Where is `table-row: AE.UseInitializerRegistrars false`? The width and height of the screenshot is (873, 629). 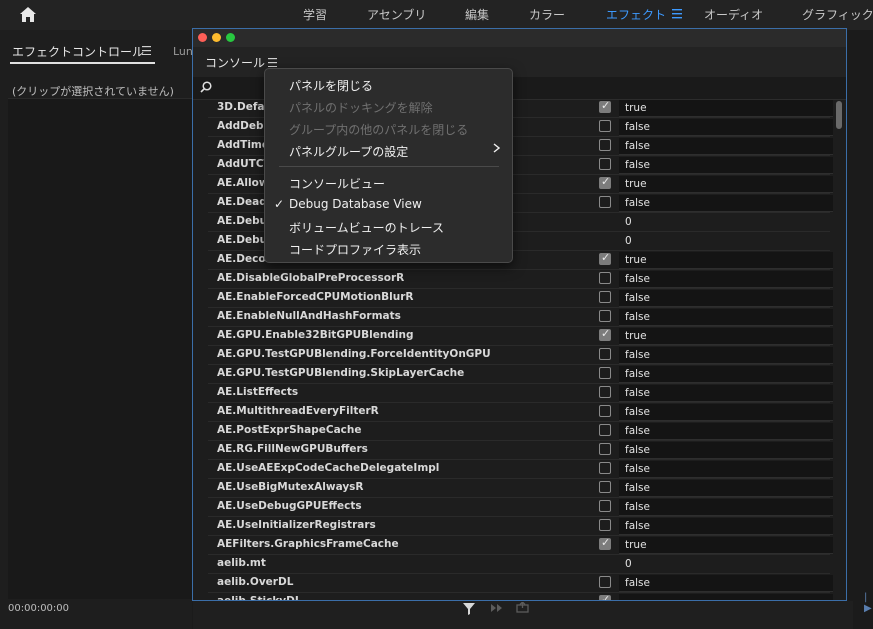 table-row: AE.UseInitializerRegistrars false is located at coordinates (519, 526).